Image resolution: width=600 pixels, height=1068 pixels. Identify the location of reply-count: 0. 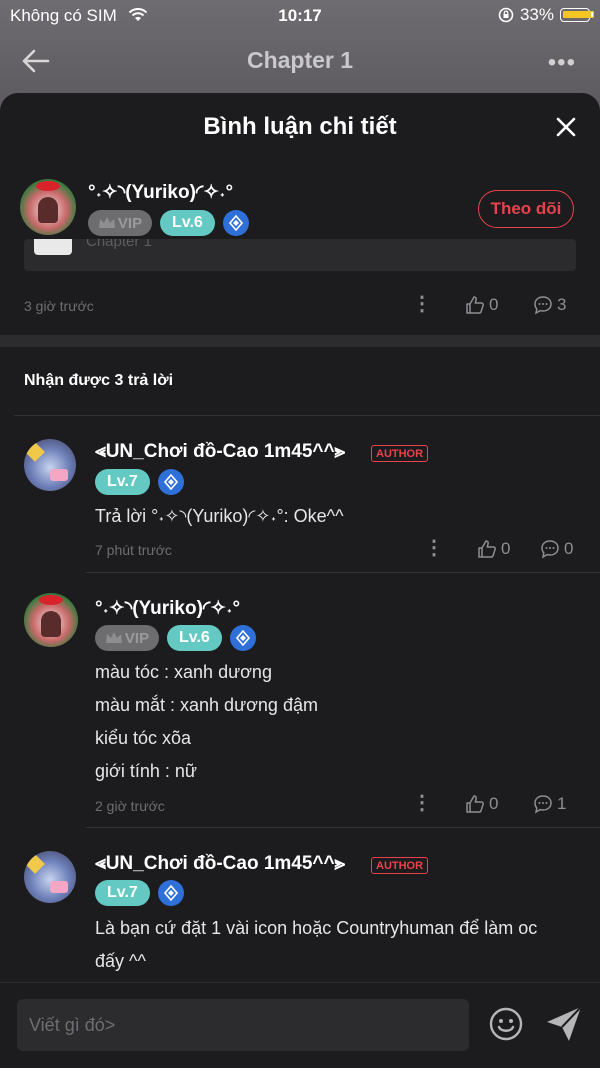
(569, 548).